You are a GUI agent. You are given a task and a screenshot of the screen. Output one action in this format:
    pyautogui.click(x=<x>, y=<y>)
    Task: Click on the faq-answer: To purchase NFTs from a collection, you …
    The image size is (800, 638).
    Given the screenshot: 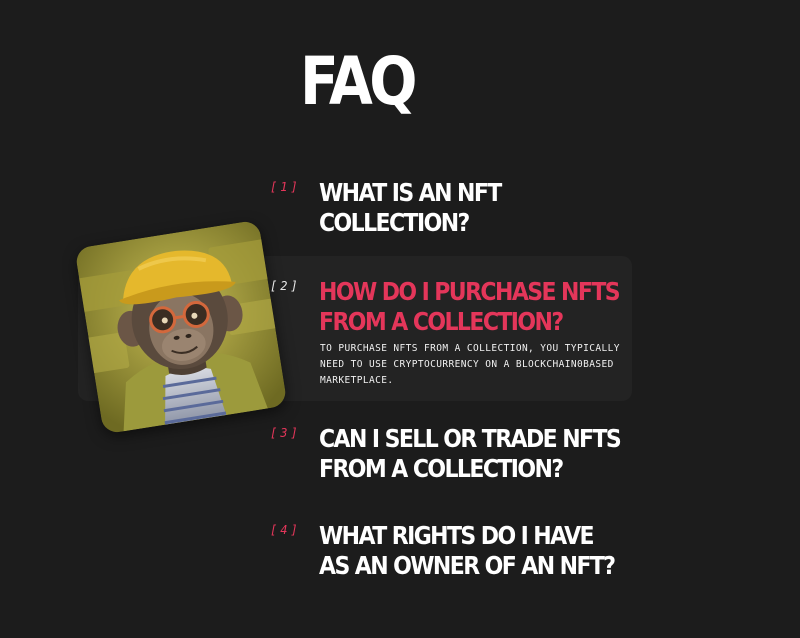 What is the action you would take?
    pyautogui.click(x=470, y=364)
    